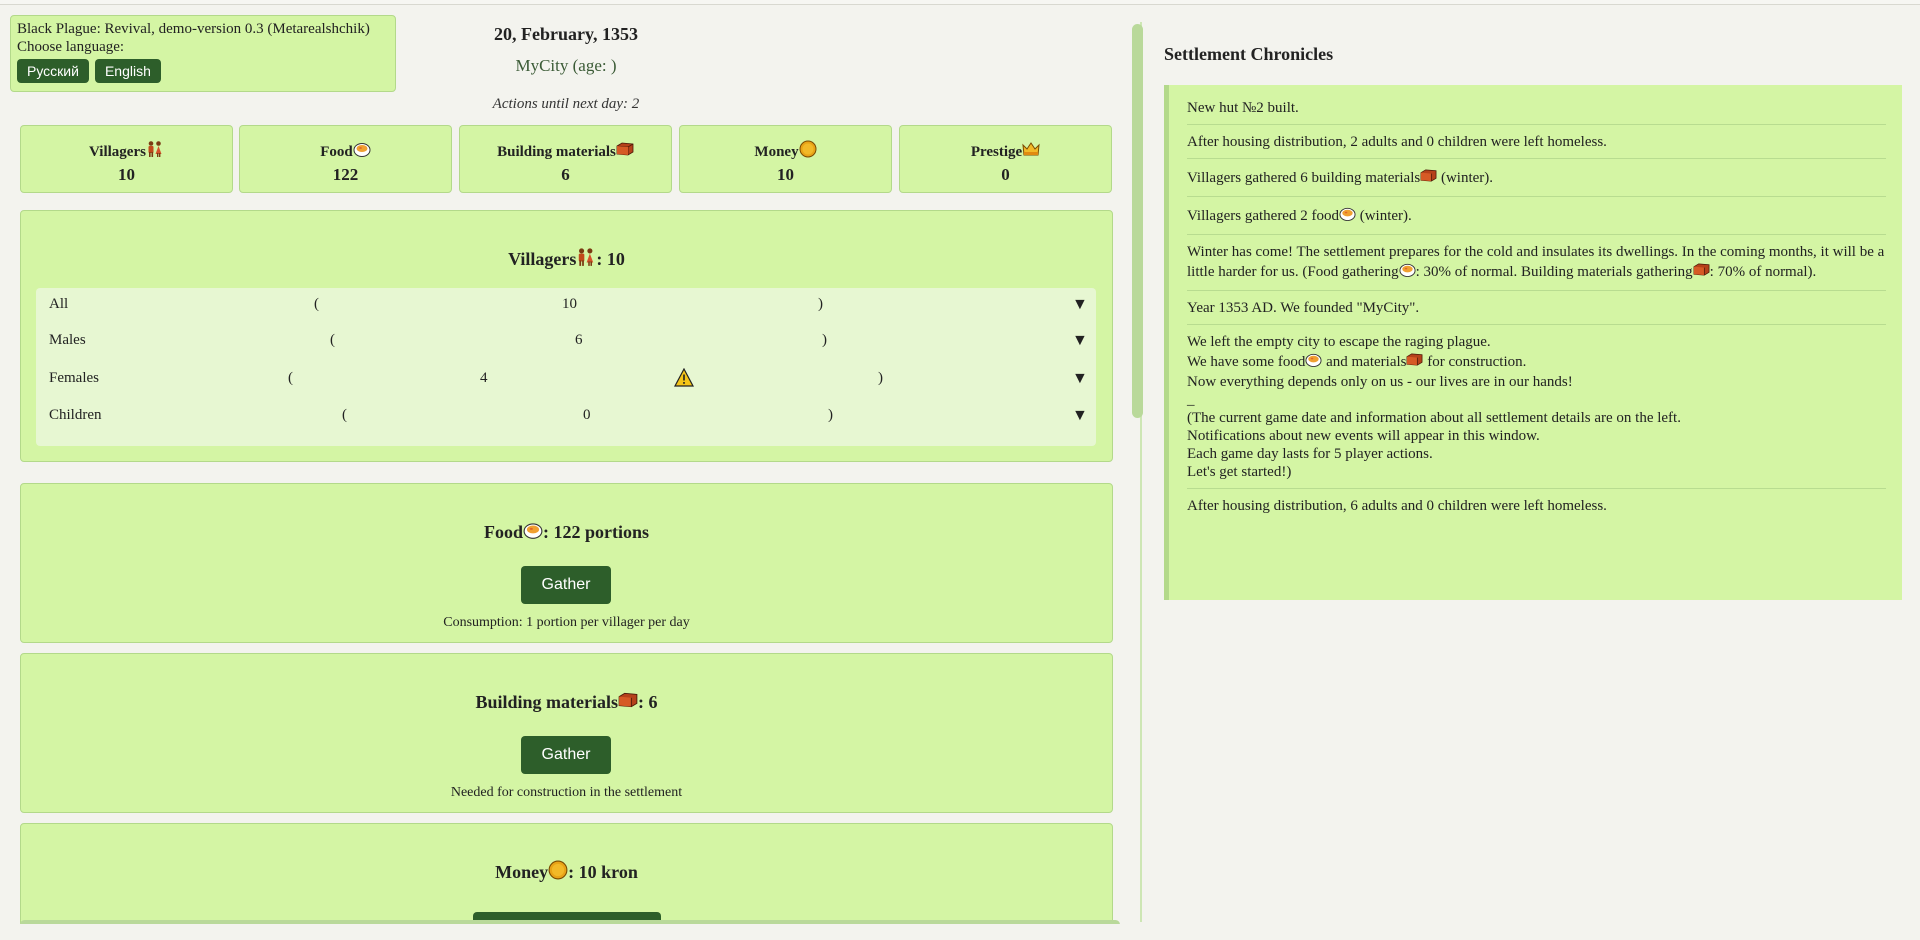  I want to click on stat-food: Food 122, so click(345, 159).